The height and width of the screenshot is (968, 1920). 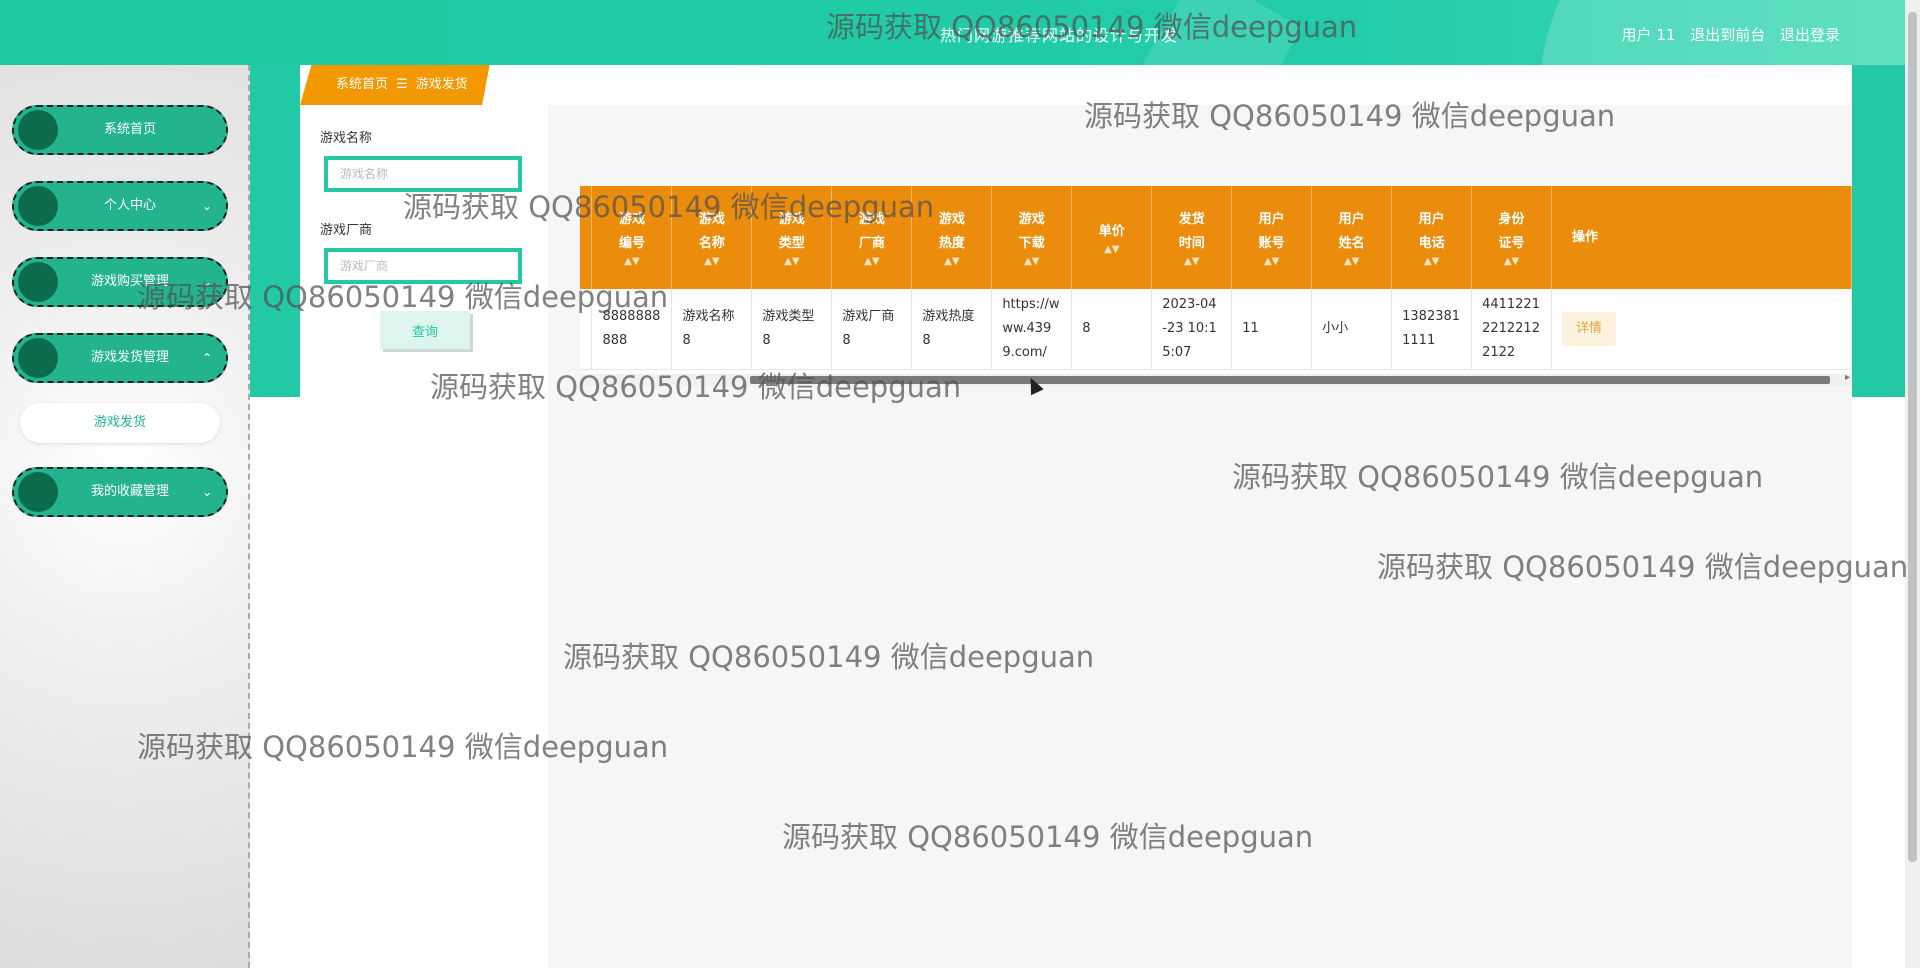 I want to click on breadcrumb: 系统首页 ☰ 游戏发货, so click(x=395, y=85).